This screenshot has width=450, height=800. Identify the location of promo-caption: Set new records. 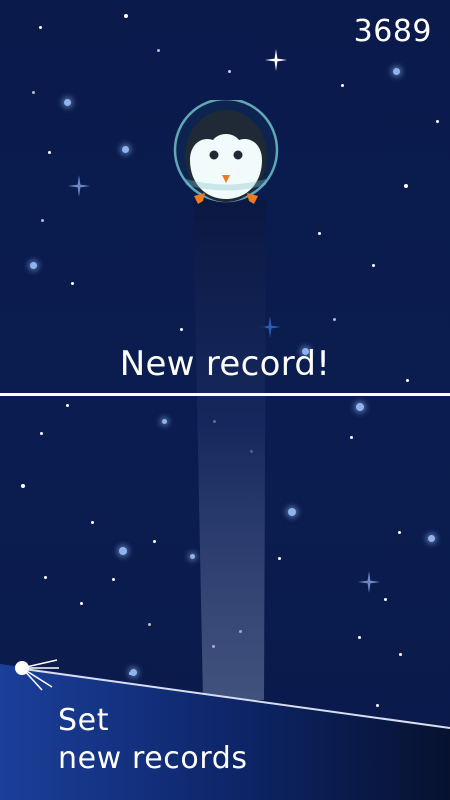
(153, 740).